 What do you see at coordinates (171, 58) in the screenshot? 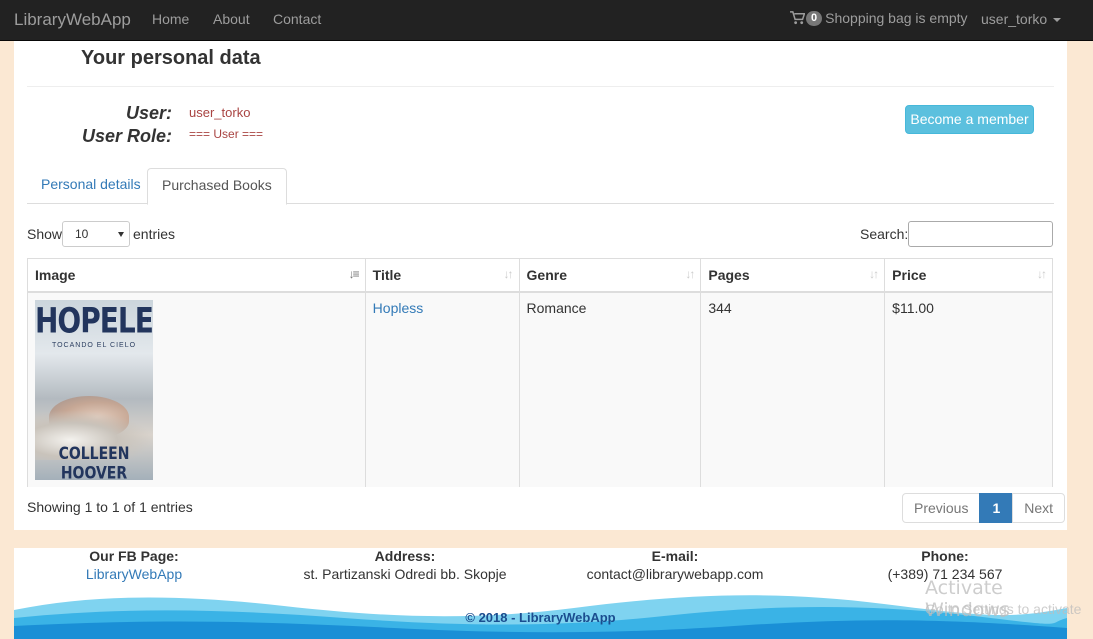
I see `page-title: Your personal data` at bounding box center [171, 58].